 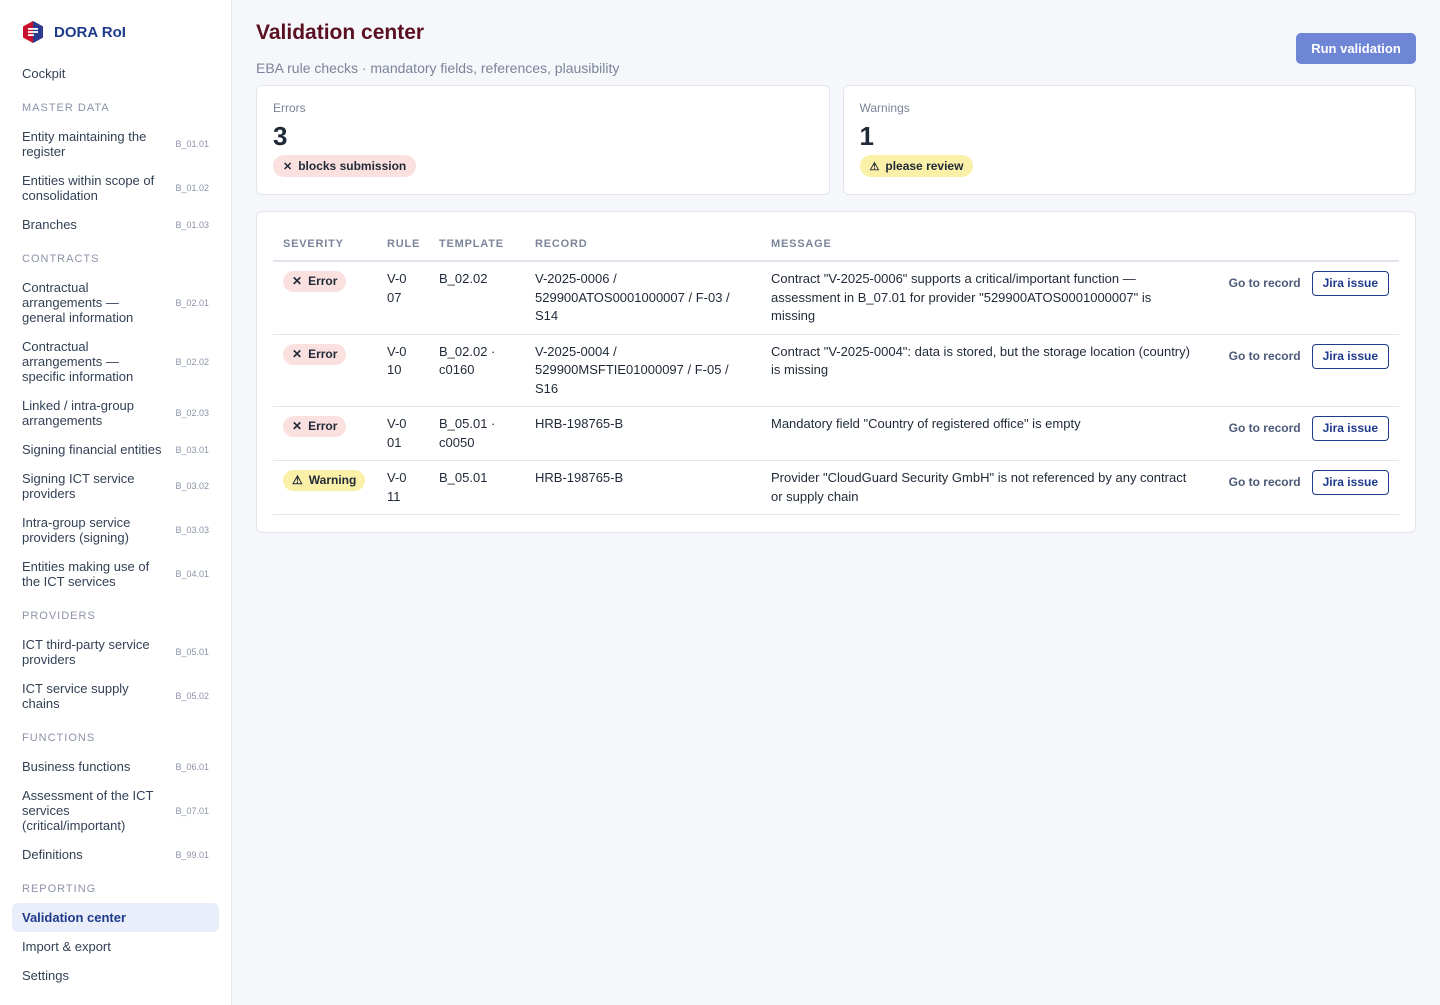 I want to click on sidebar-item-validation-center: Validation center, so click(x=115, y=917).